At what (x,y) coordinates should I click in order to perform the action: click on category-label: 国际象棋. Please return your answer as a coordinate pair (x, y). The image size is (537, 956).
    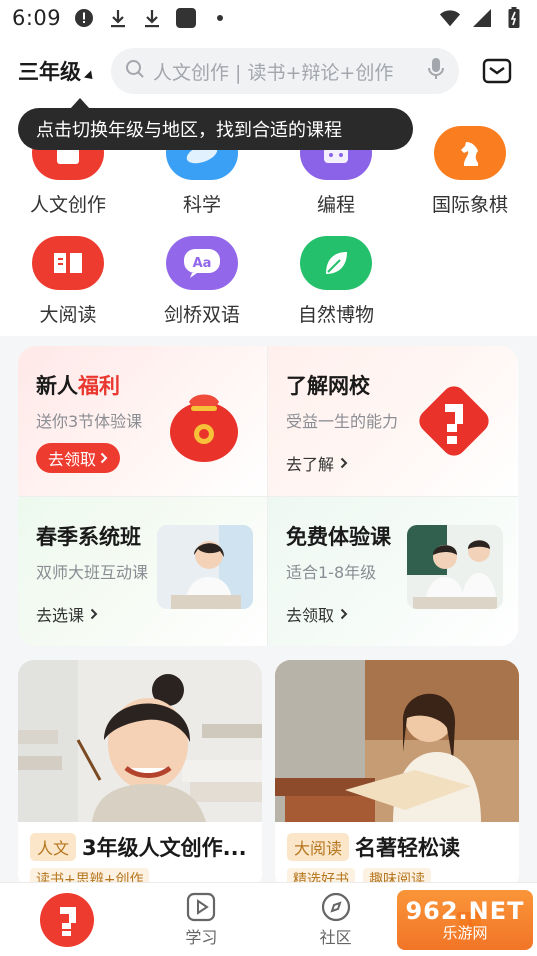
    Looking at the image, I should click on (469, 205).